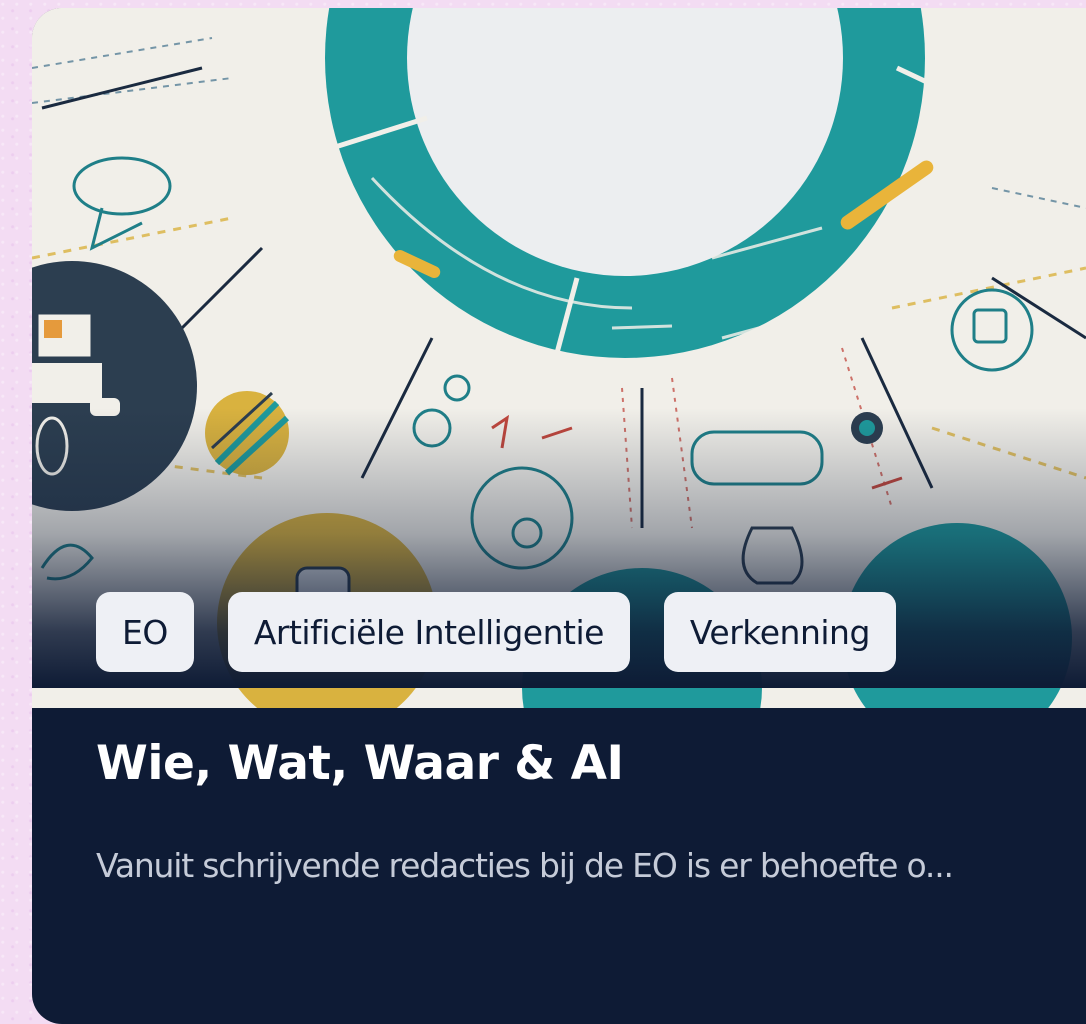 The image size is (1086, 1024). I want to click on tag-verkenning: Verkenning, so click(779, 632).